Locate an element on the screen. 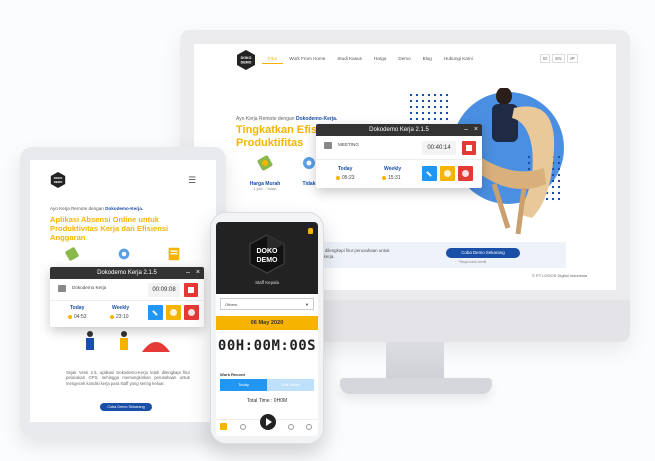  widget-timer: 00:40:14 is located at coordinates (439, 148).